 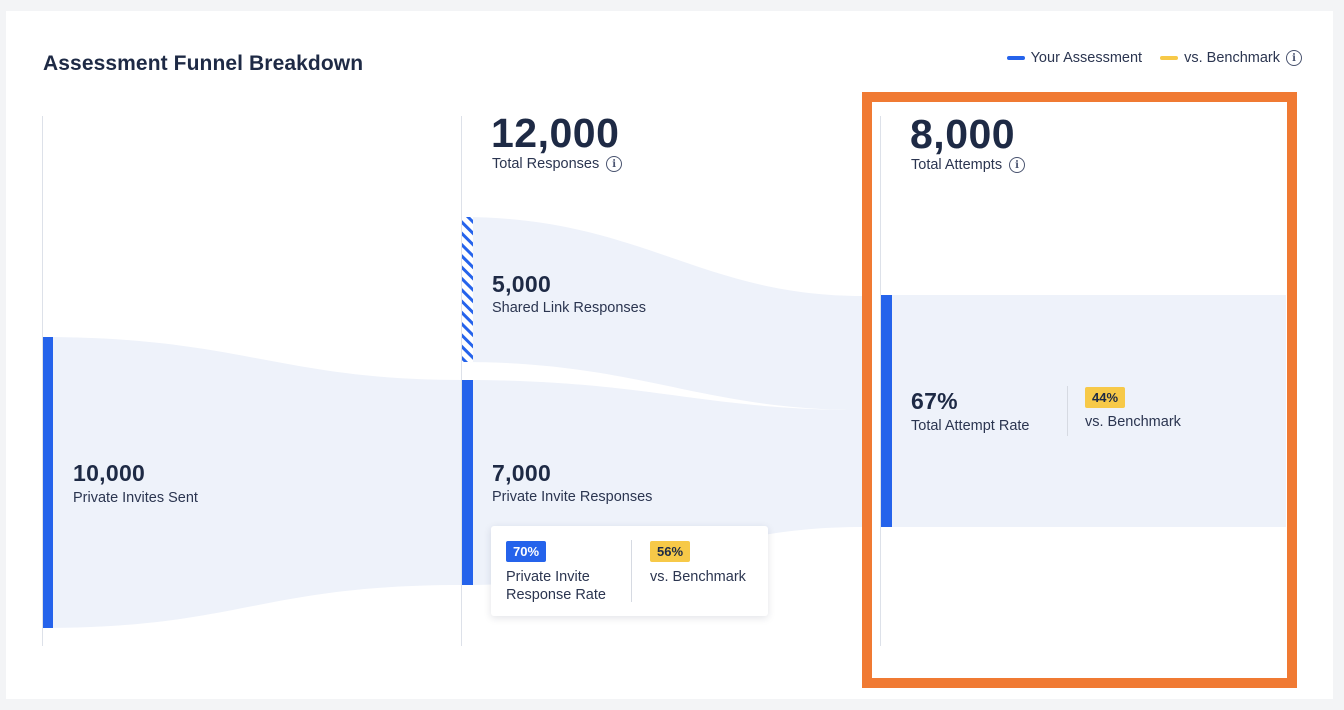 I want to click on shared-link-responses-value: 5,000, so click(x=522, y=284).